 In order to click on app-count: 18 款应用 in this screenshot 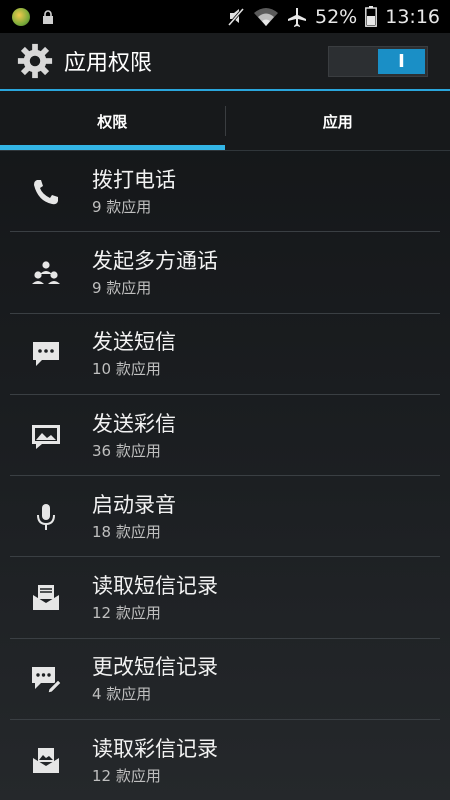, I will do `click(126, 531)`.